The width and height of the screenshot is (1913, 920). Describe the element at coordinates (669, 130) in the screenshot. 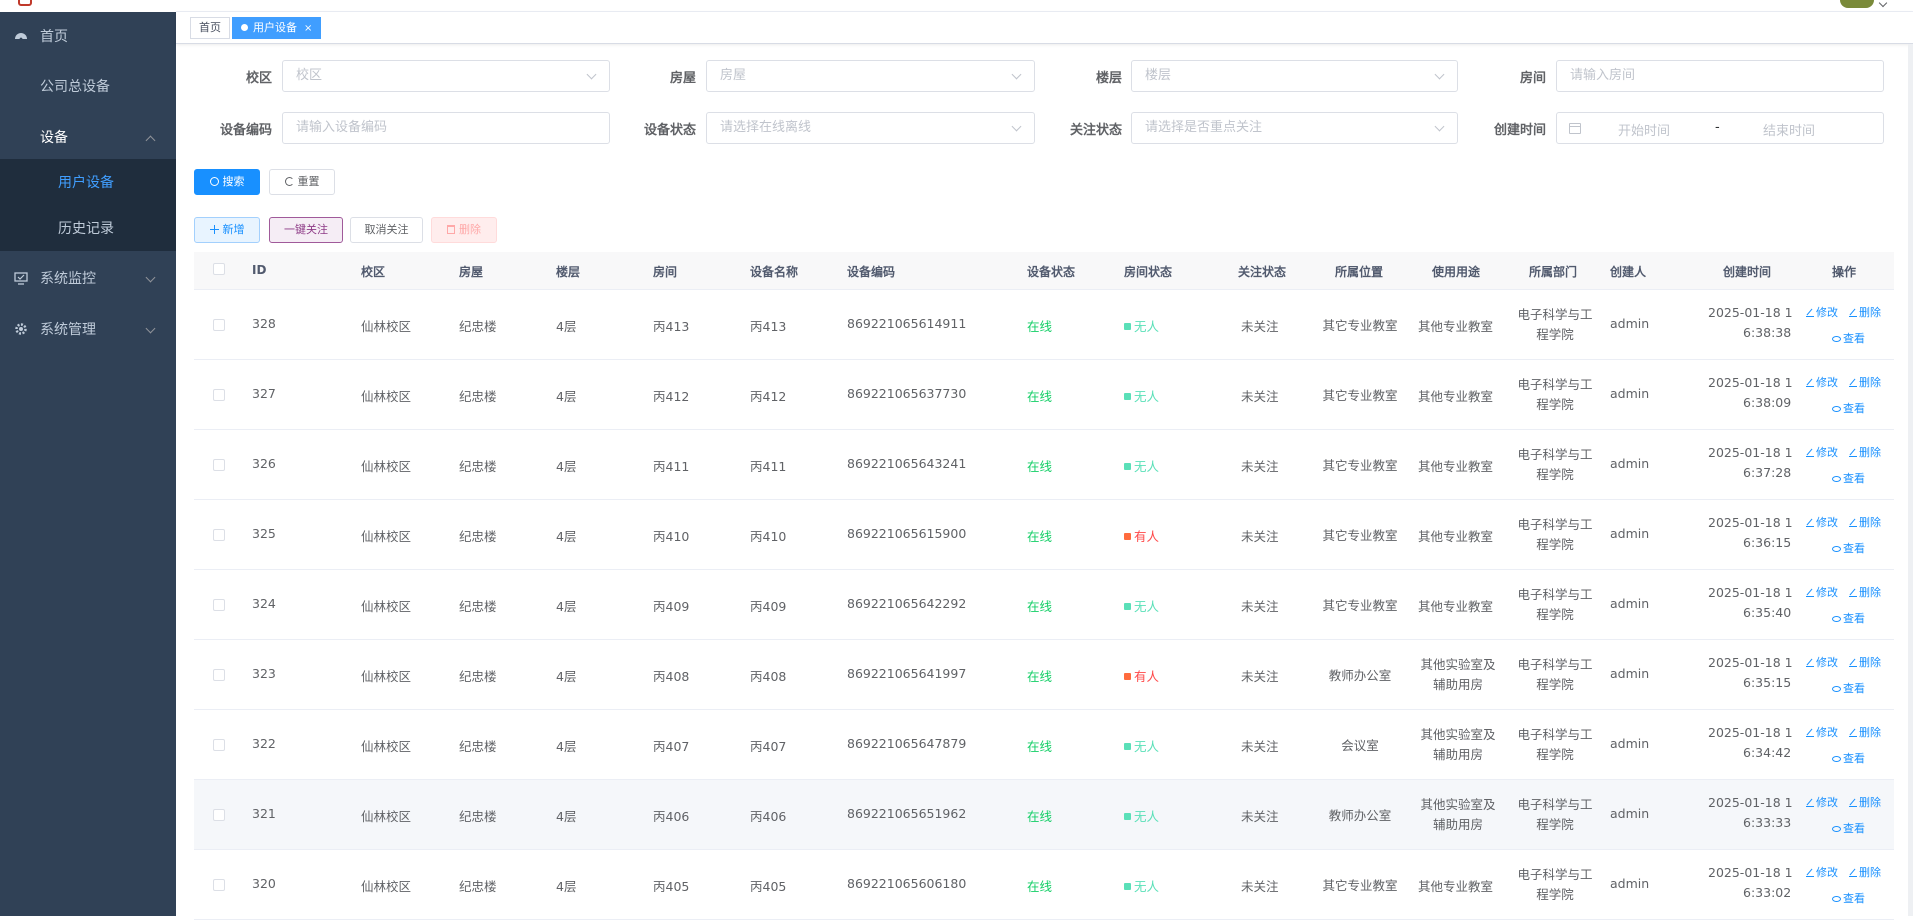

I see `device-status-label: 设备状态` at that location.